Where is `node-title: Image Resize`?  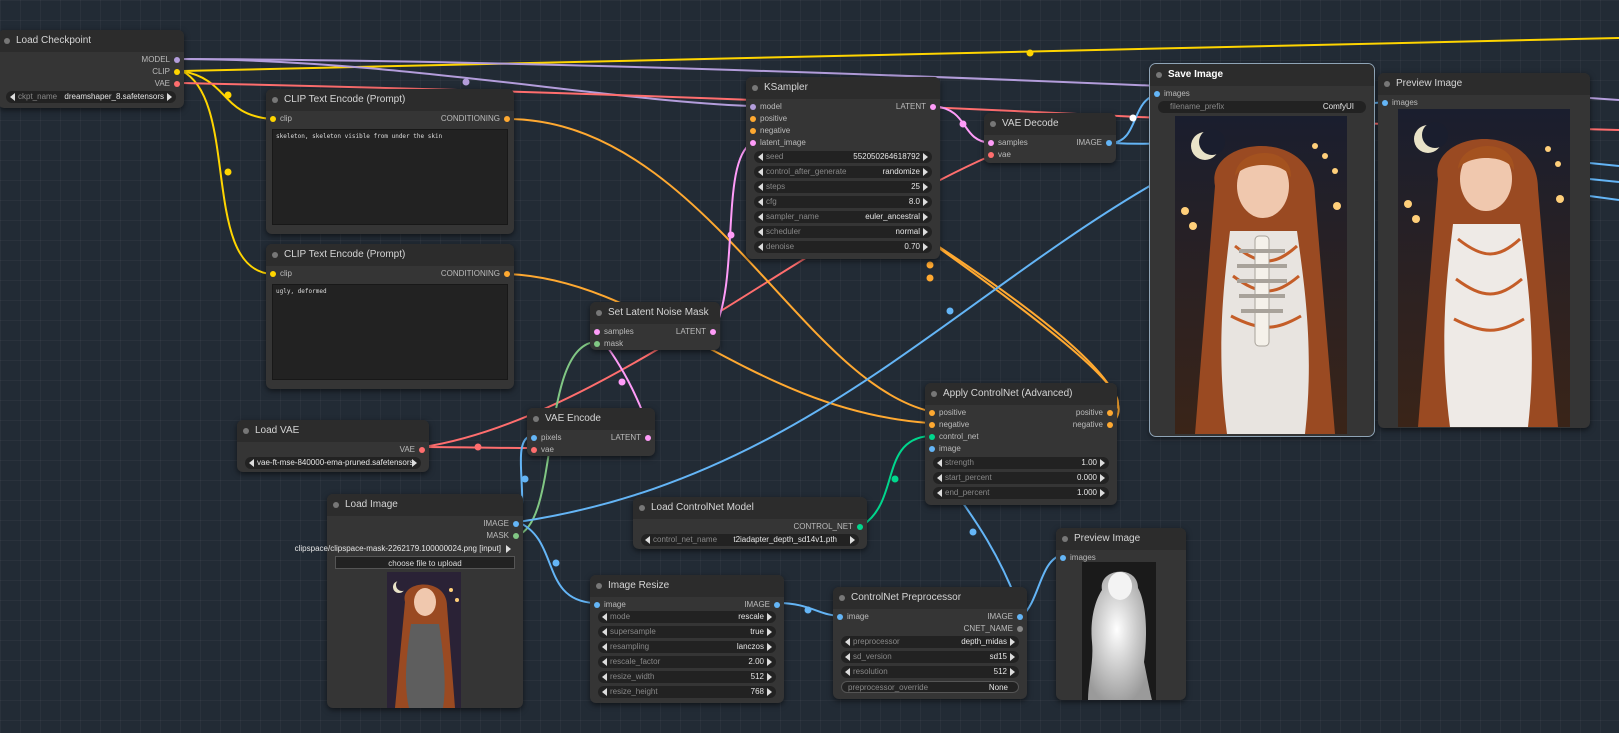
node-title: Image Resize is located at coordinates (687, 586).